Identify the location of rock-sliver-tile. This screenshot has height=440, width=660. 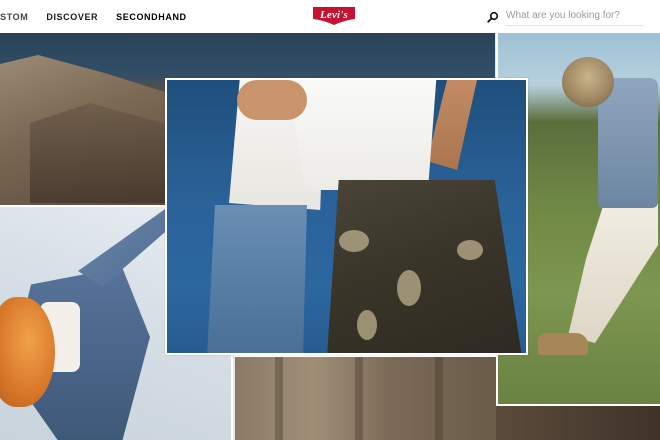
(578, 423).